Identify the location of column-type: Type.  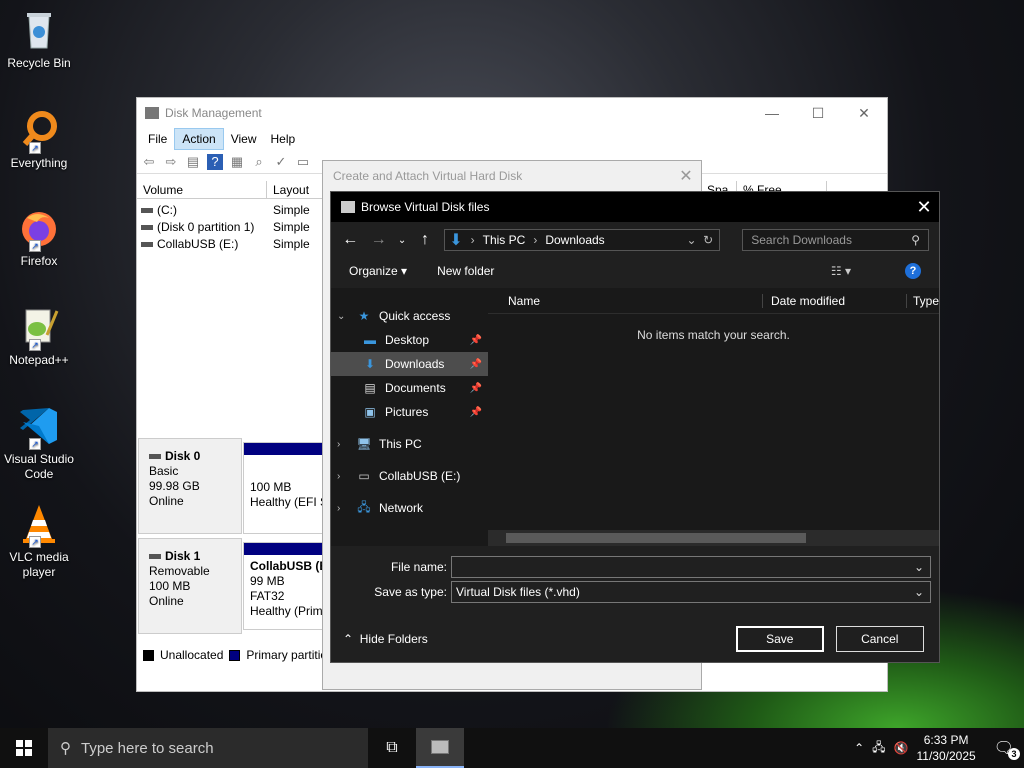
(922, 300).